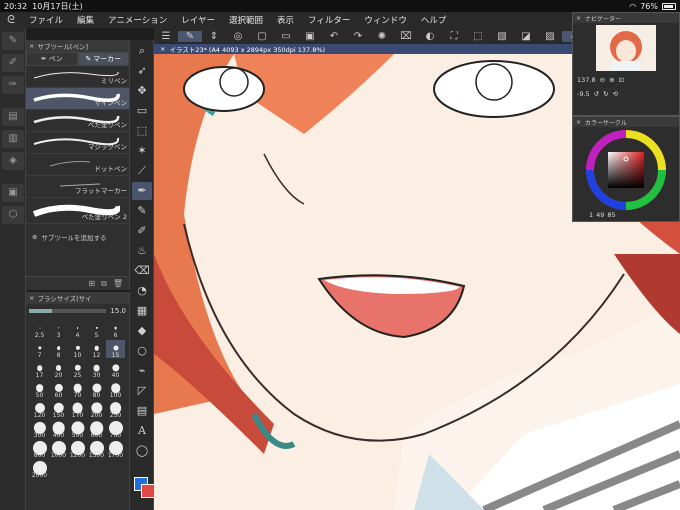  Describe the element at coordinates (430, 36) in the screenshot. I see `fill-command-icon: ◐` at that location.